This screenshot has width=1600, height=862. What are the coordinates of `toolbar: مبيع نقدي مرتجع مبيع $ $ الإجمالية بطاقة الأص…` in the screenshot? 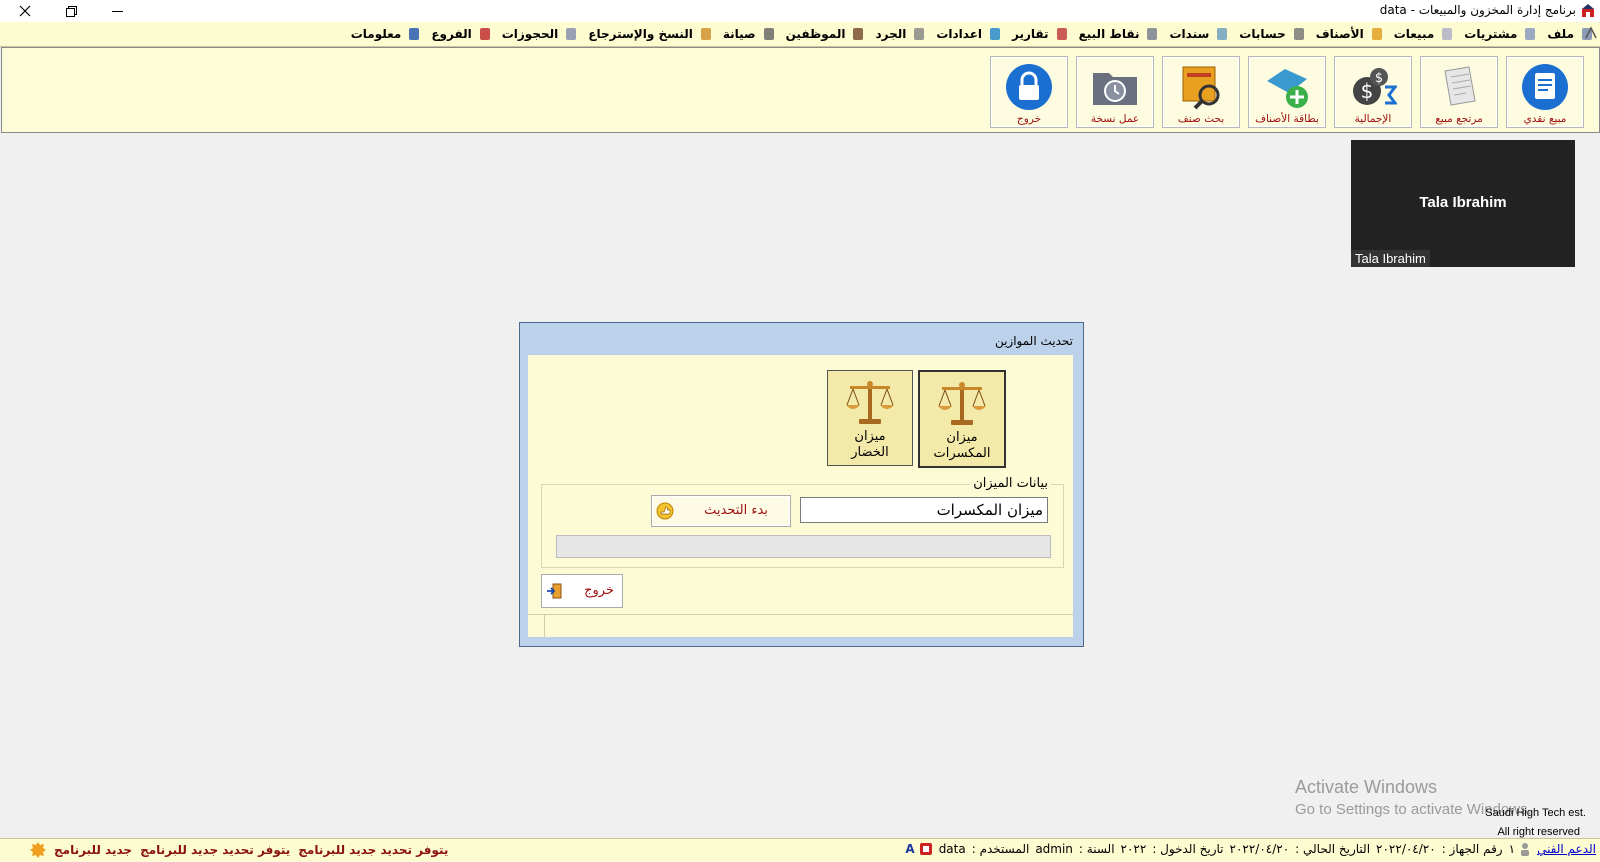 It's located at (800, 90).